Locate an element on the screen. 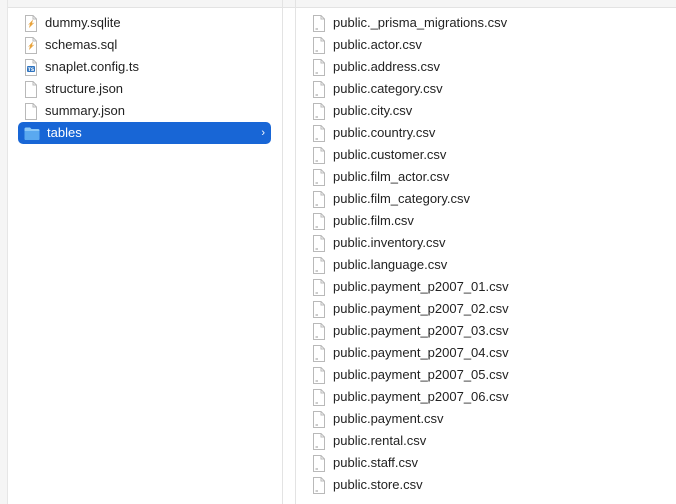 The image size is (676, 504). csv-file-row: public.store.csv is located at coordinates (486, 485).